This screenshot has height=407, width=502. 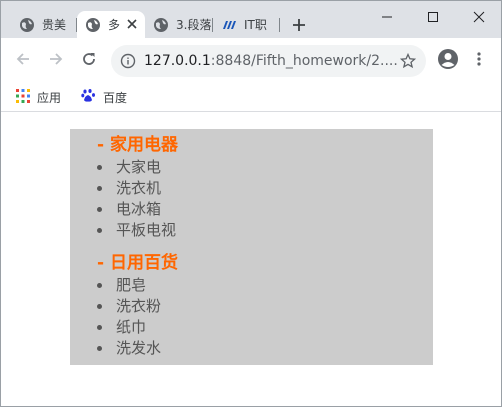 I want to click on tab-title: 贵美, so click(x=54, y=25).